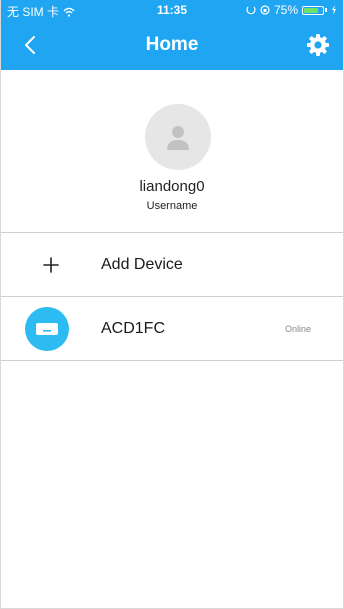 The height and width of the screenshot is (609, 344). I want to click on nav-bar: Home, so click(172, 45).